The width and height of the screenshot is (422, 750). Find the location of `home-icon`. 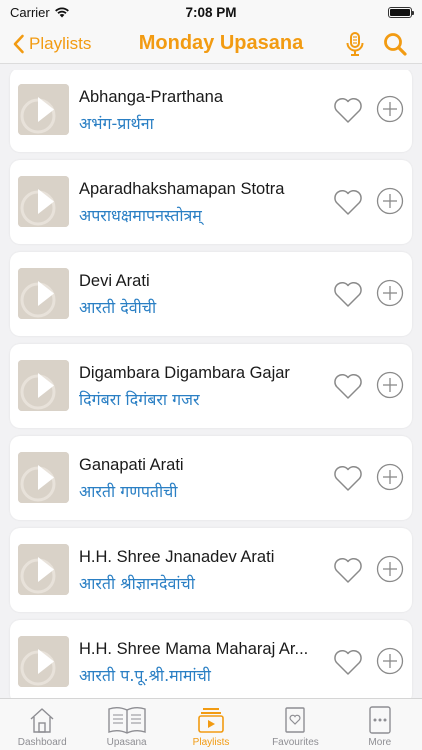

home-icon is located at coordinates (42, 720).